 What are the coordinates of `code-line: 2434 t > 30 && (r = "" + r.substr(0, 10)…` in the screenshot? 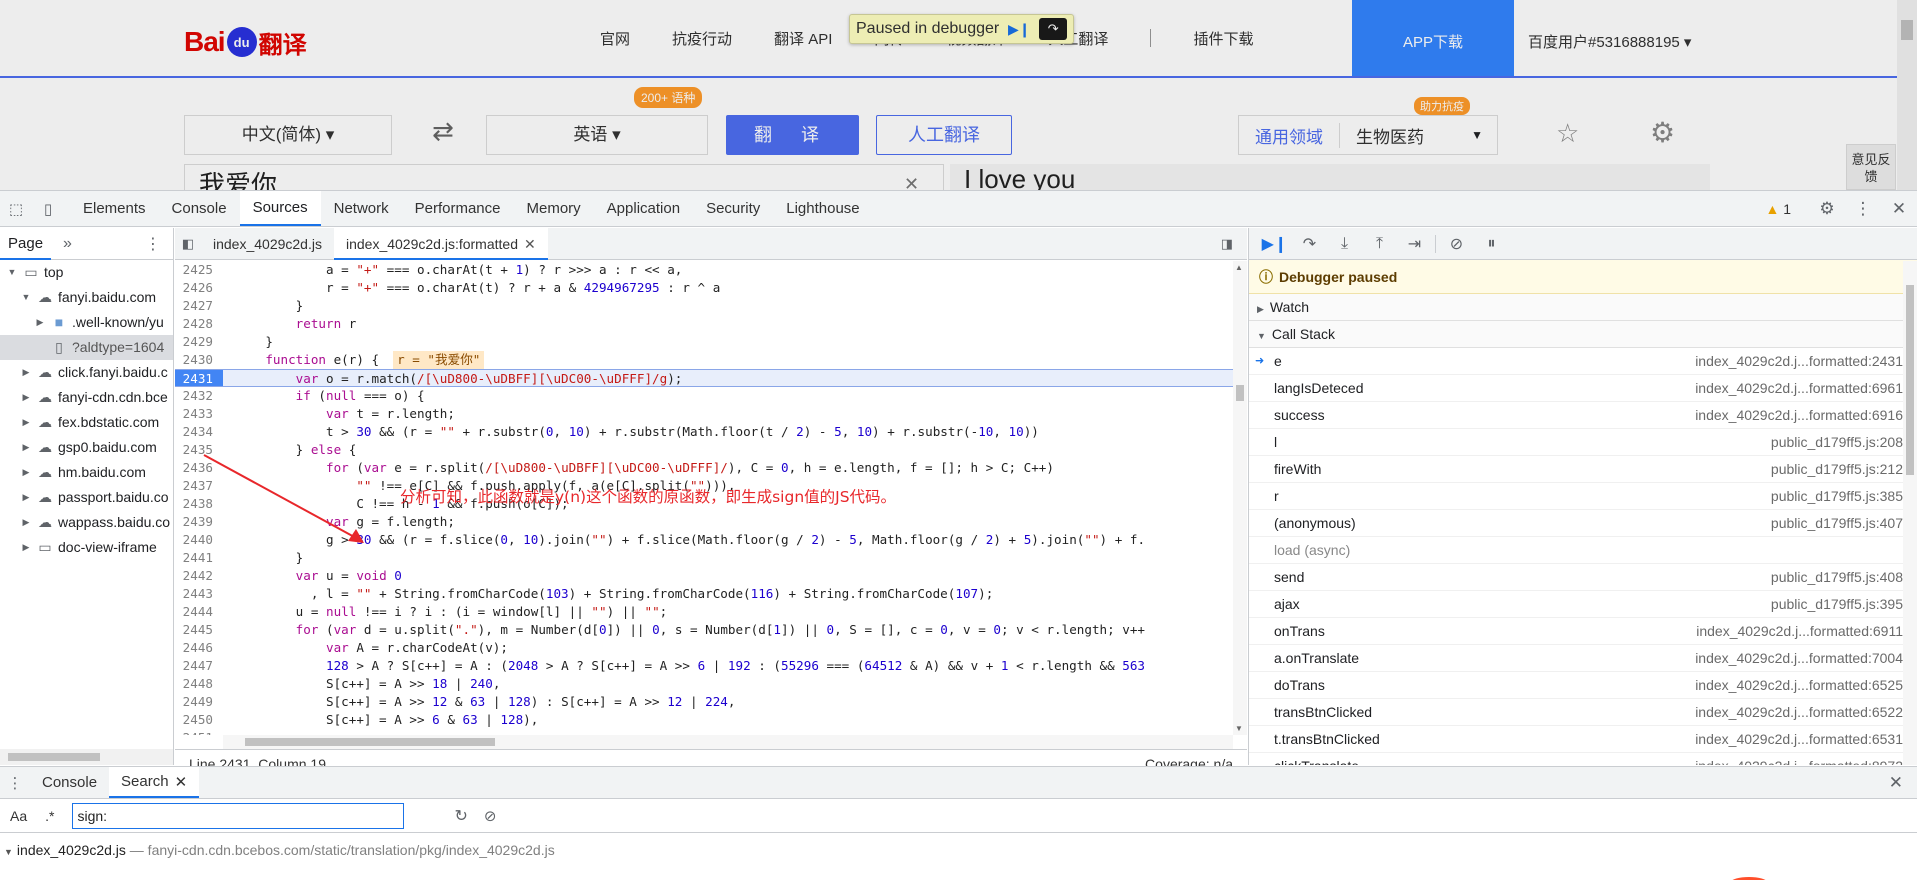 It's located at (704, 432).